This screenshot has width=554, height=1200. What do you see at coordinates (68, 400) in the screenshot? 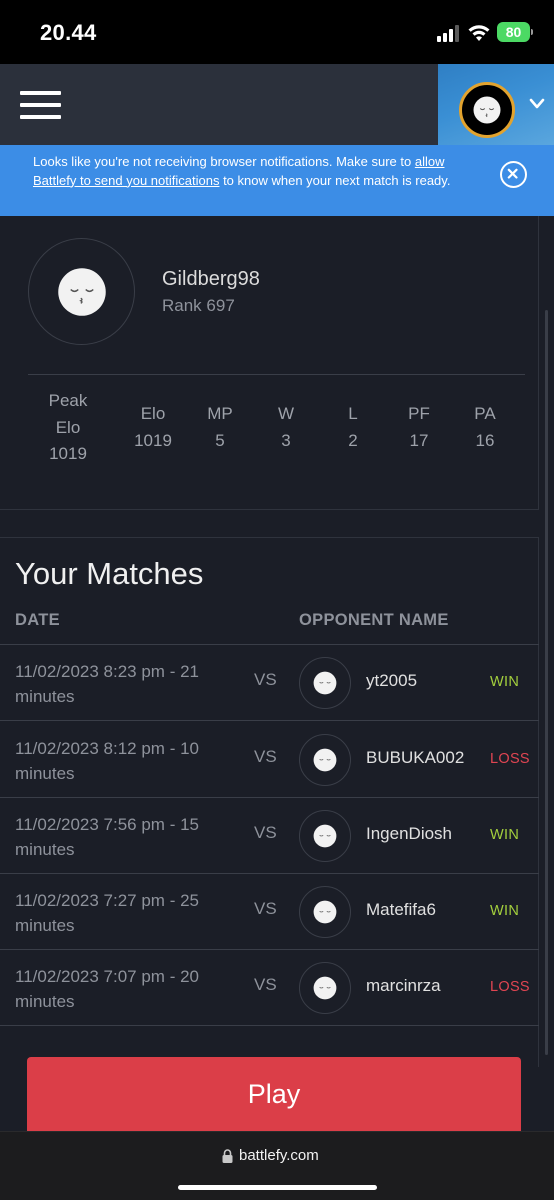
I see `stat-label: Peak` at bounding box center [68, 400].